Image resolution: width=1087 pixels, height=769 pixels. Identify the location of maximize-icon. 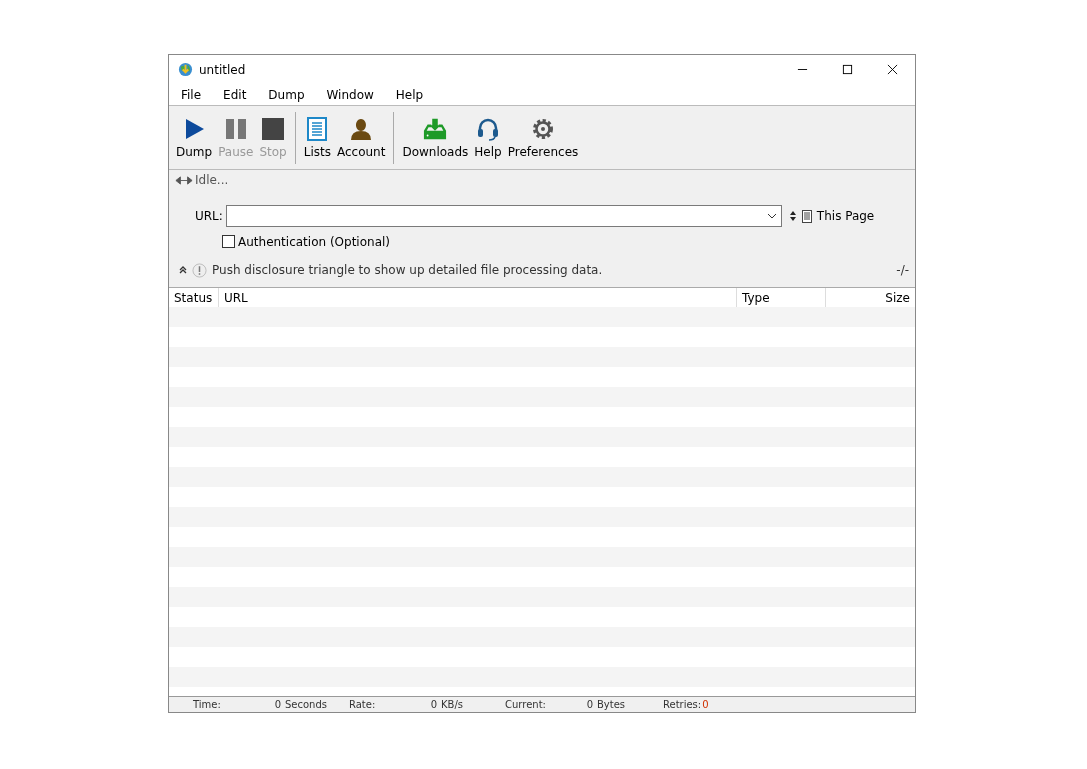
(847, 69).